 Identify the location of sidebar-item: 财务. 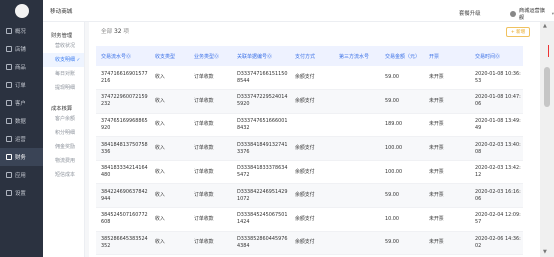
(21, 157).